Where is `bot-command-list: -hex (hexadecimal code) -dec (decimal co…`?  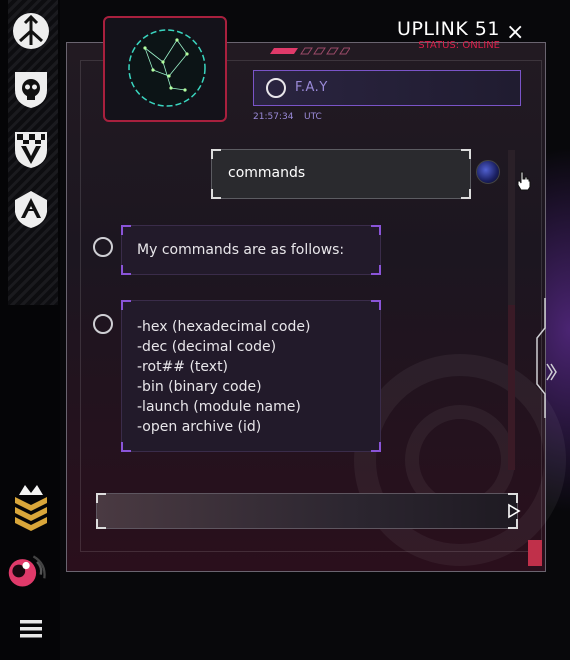 bot-command-list: -hex (hexadecimal code) -dec (decimal co… is located at coordinates (251, 376).